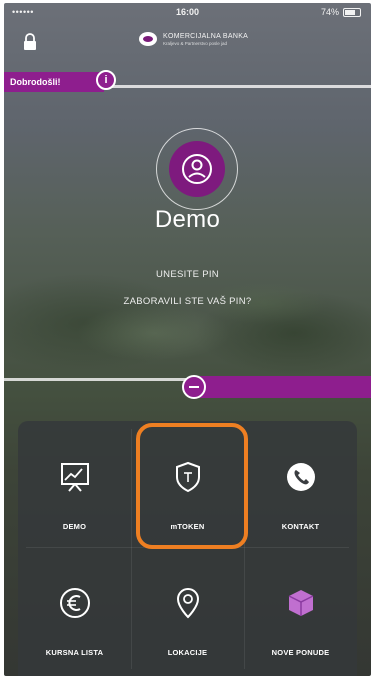  What do you see at coordinates (96, 379) in the screenshot?
I see `menu-divider` at bounding box center [96, 379].